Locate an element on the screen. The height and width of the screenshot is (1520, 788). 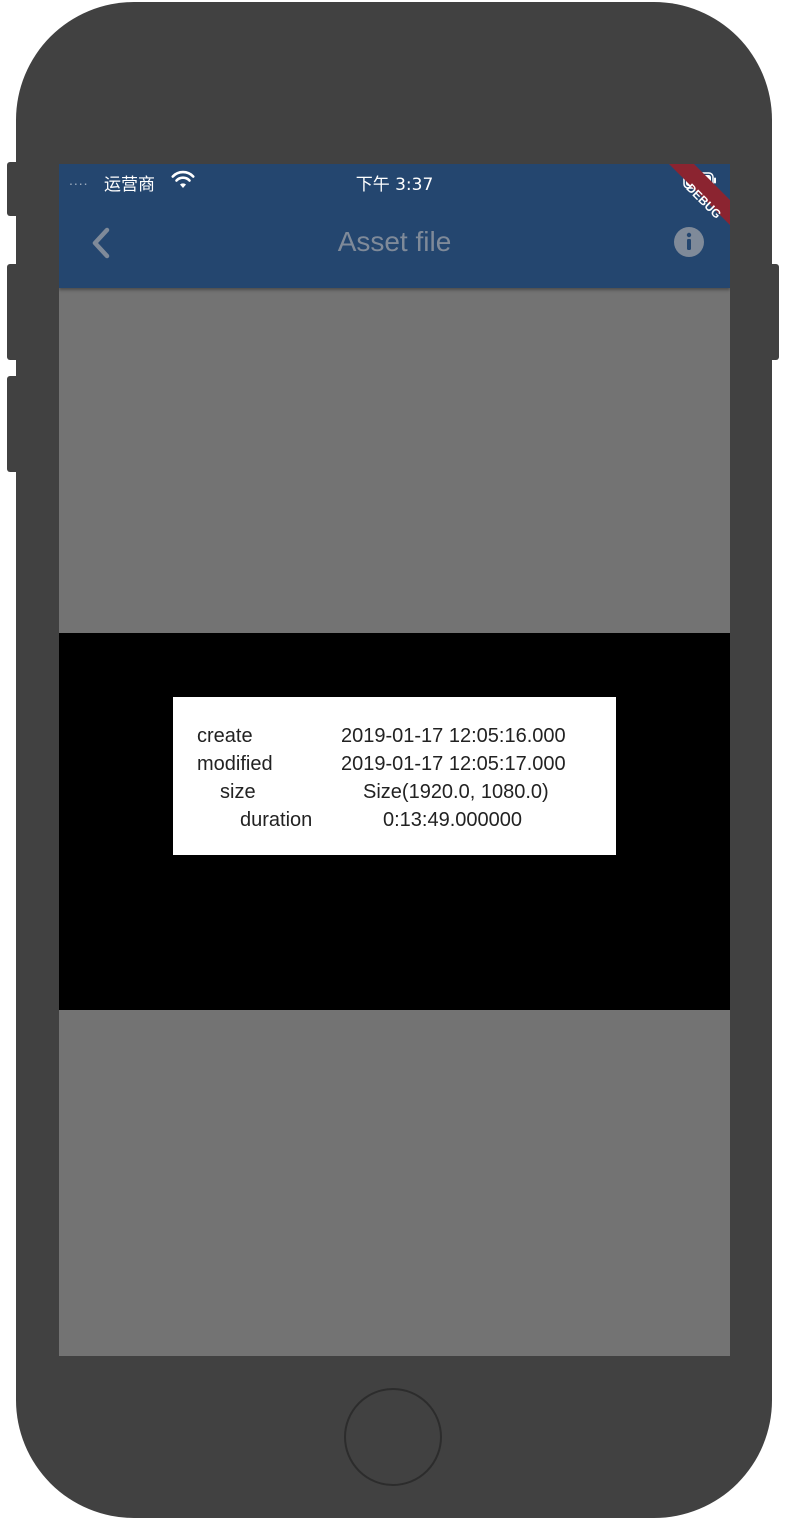
info-label: modified is located at coordinates (235, 764).